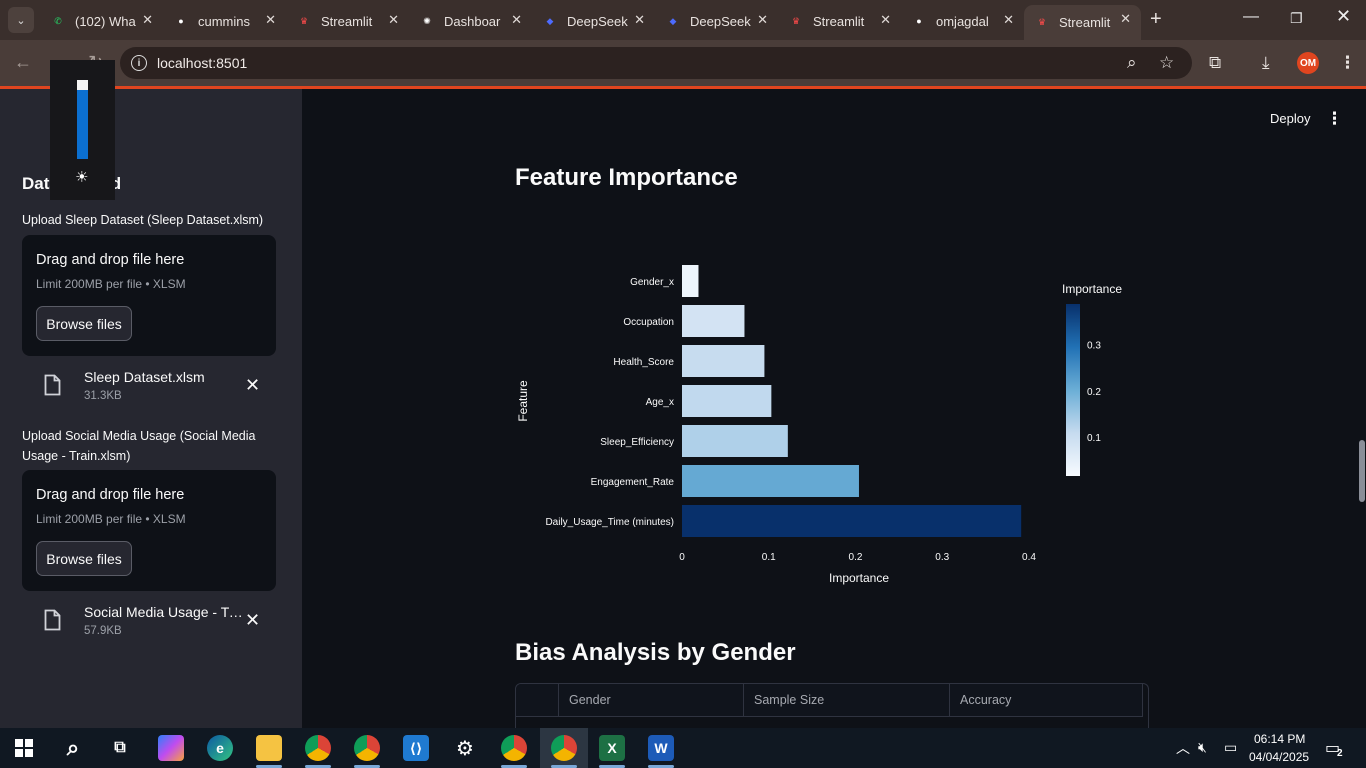 Image resolution: width=1366 pixels, height=768 pixels. Describe the element at coordinates (1279, 757) in the screenshot. I see `taskbar-date: 04/04/2025` at that location.